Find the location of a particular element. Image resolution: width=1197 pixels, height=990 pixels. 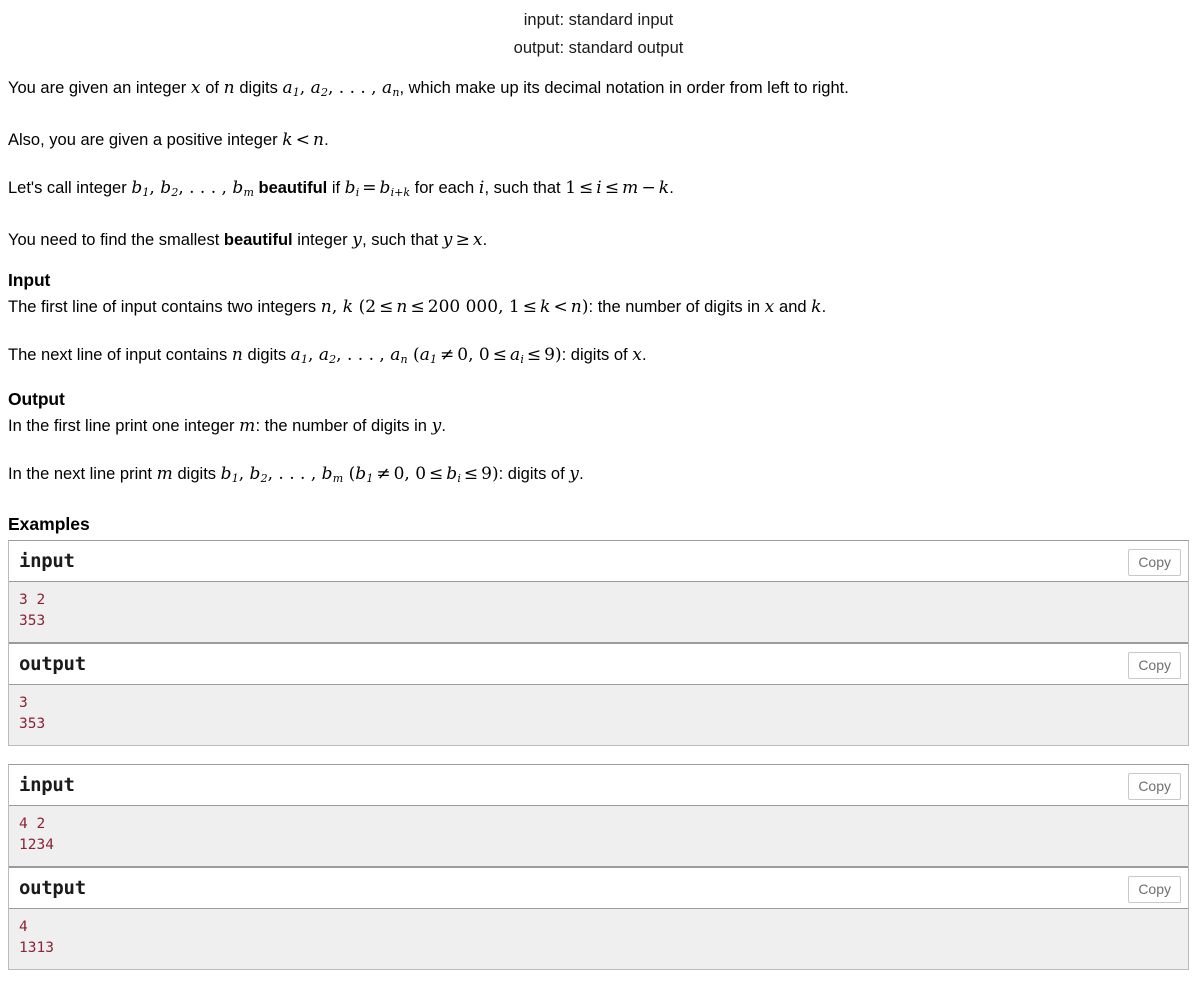

text-fragment: of is located at coordinates (212, 88).